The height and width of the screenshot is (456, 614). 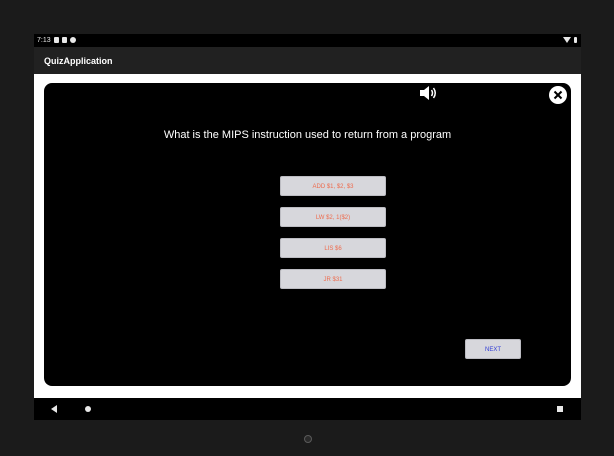 What do you see at coordinates (560, 409) in the screenshot?
I see `recents-icon` at bounding box center [560, 409].